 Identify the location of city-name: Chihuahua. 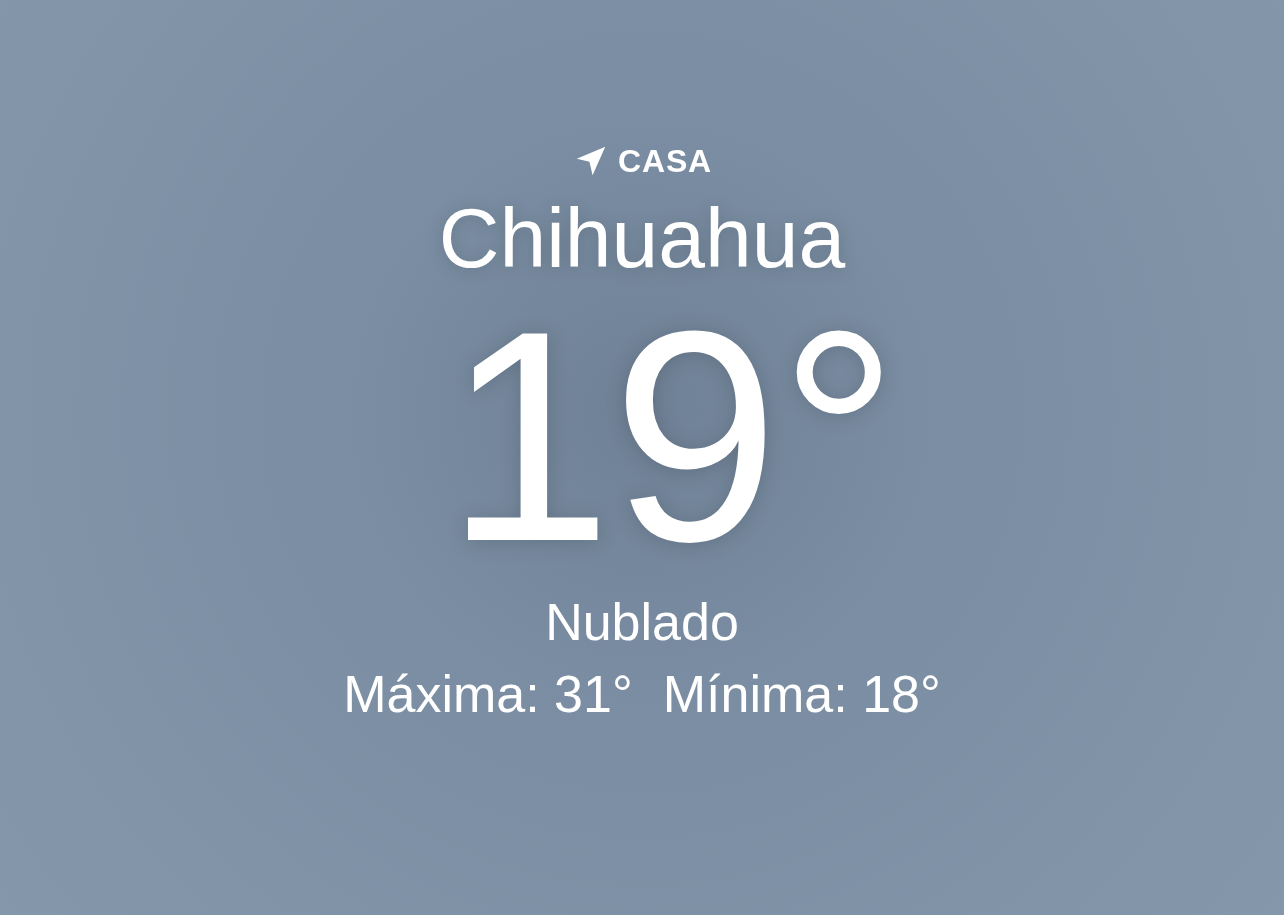
(642, 238).